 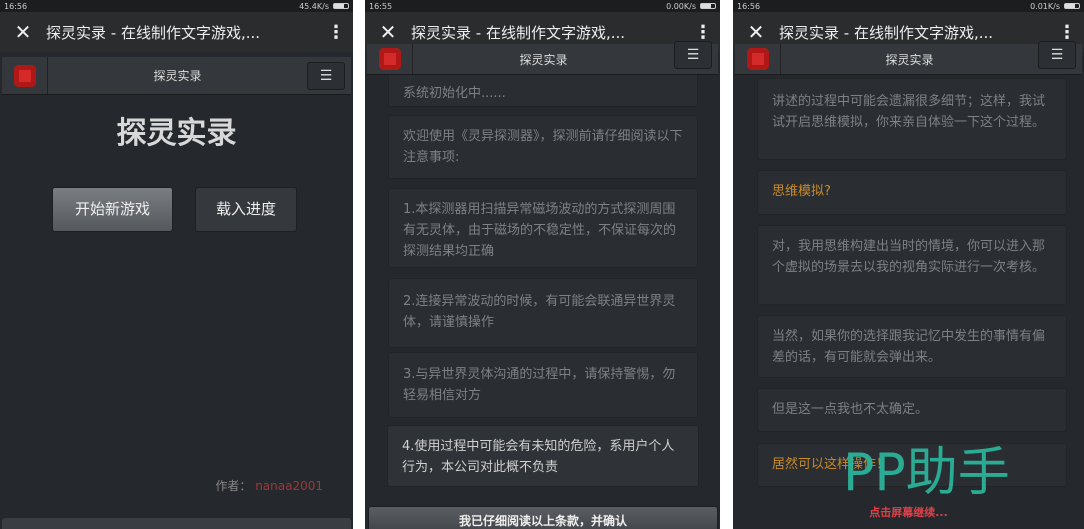 I want to click on game-title: 探灵实录, so click(x=176, y=133).